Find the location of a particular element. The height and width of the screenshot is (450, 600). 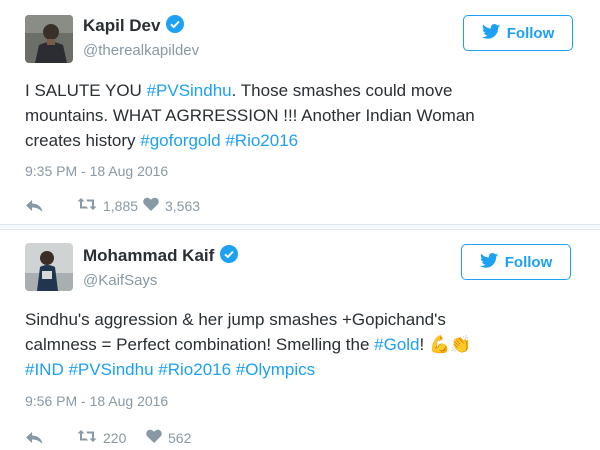

hashtag-link: #Gold is located at coordinates (396, 344).